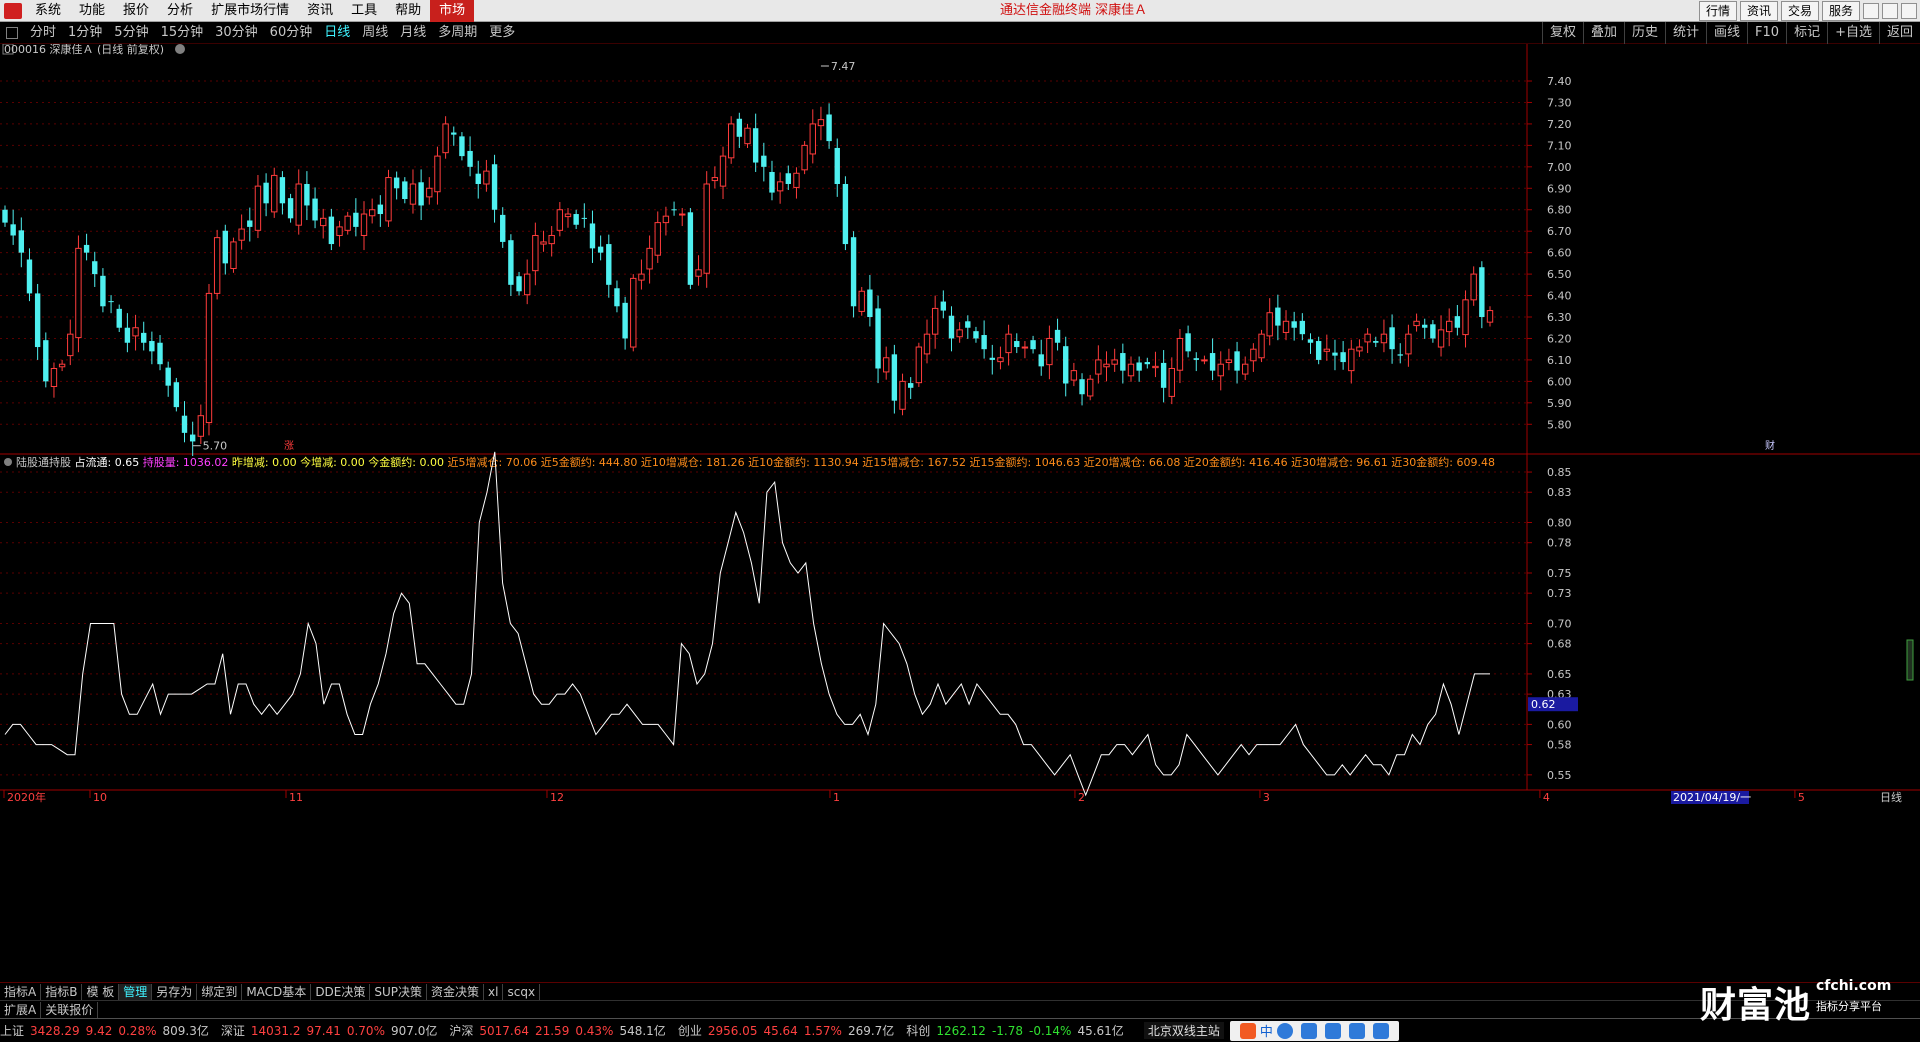 This screenshot has height=1042, width=1920. I want to click on indicator-tab: MACD基本, so click(277, 991).